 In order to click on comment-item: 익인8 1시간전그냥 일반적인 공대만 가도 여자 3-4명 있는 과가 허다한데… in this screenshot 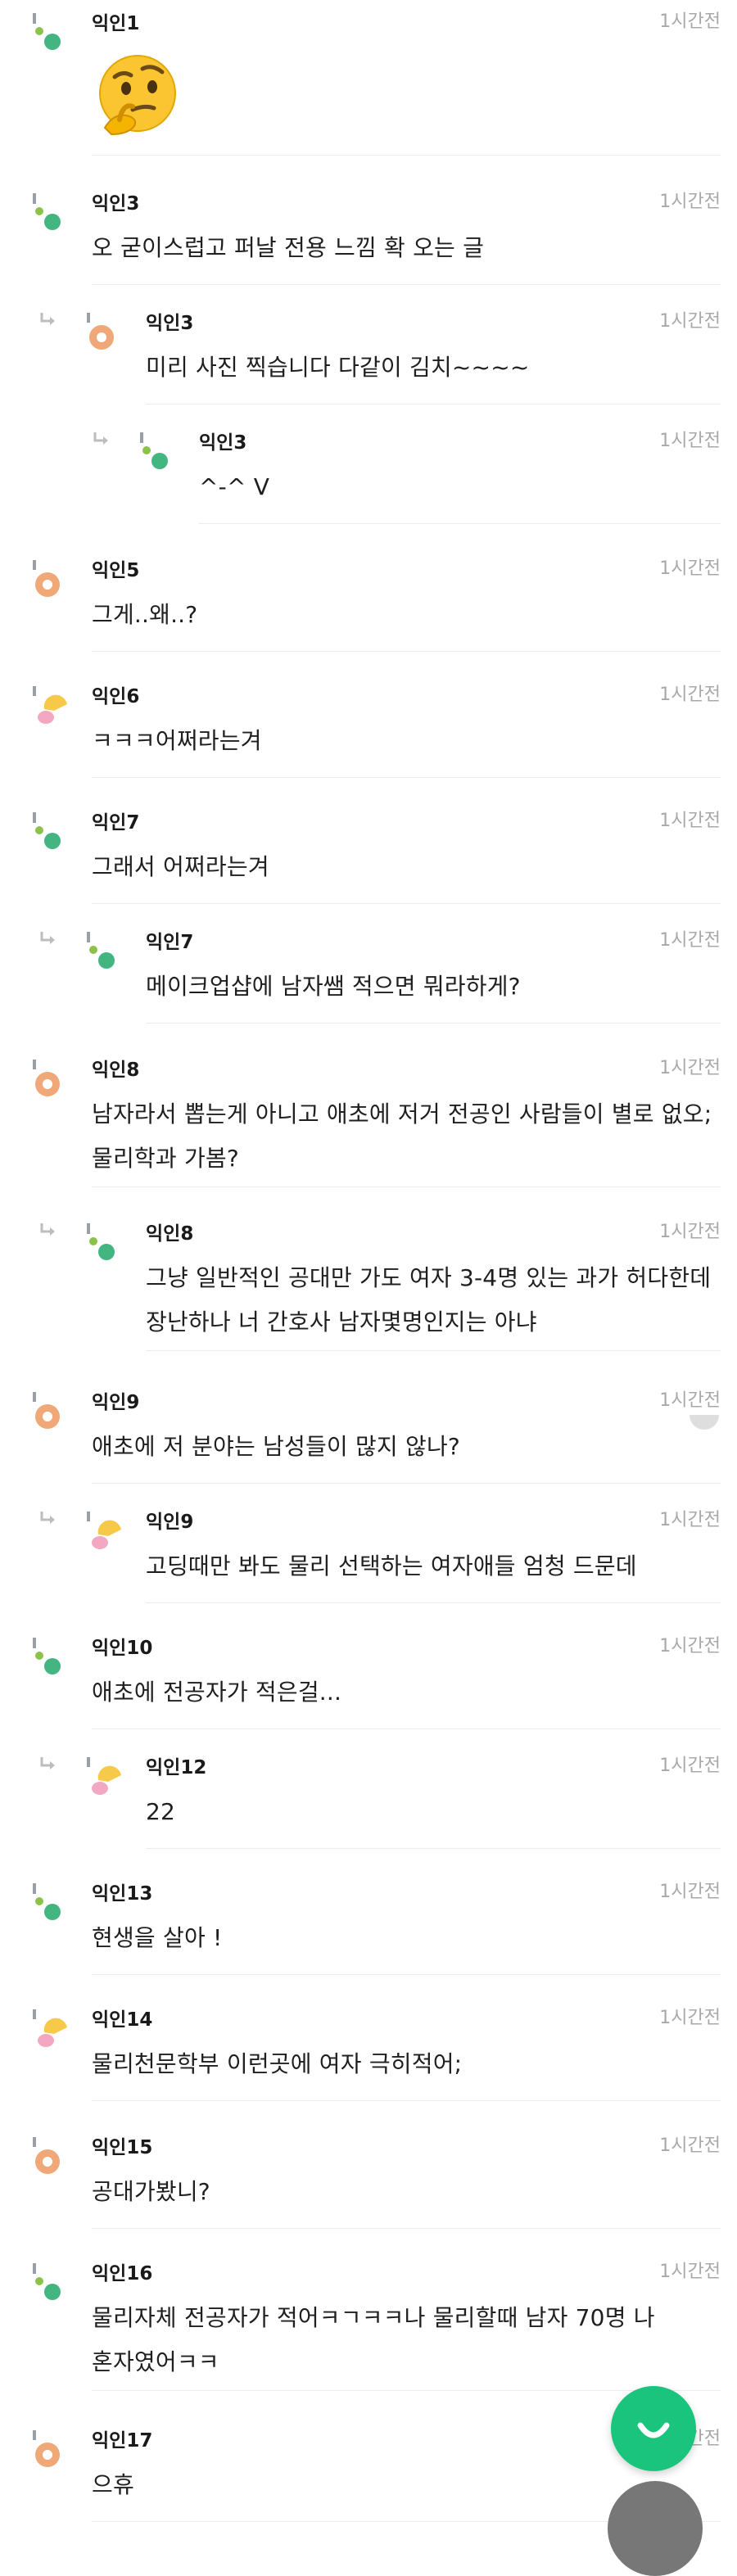, I will do `click(368, 1280)`.